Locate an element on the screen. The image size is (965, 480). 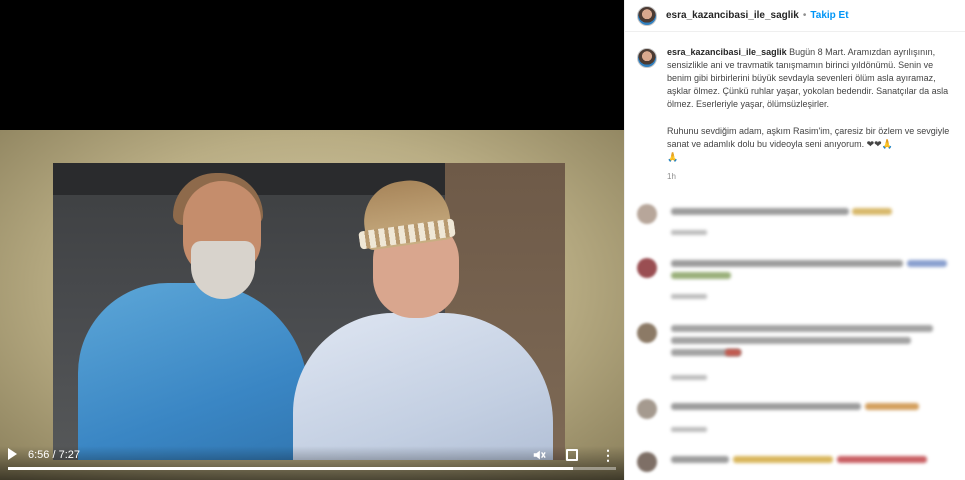
video-time: 6:56 / 7:27 is located at coordinates (54, 455).